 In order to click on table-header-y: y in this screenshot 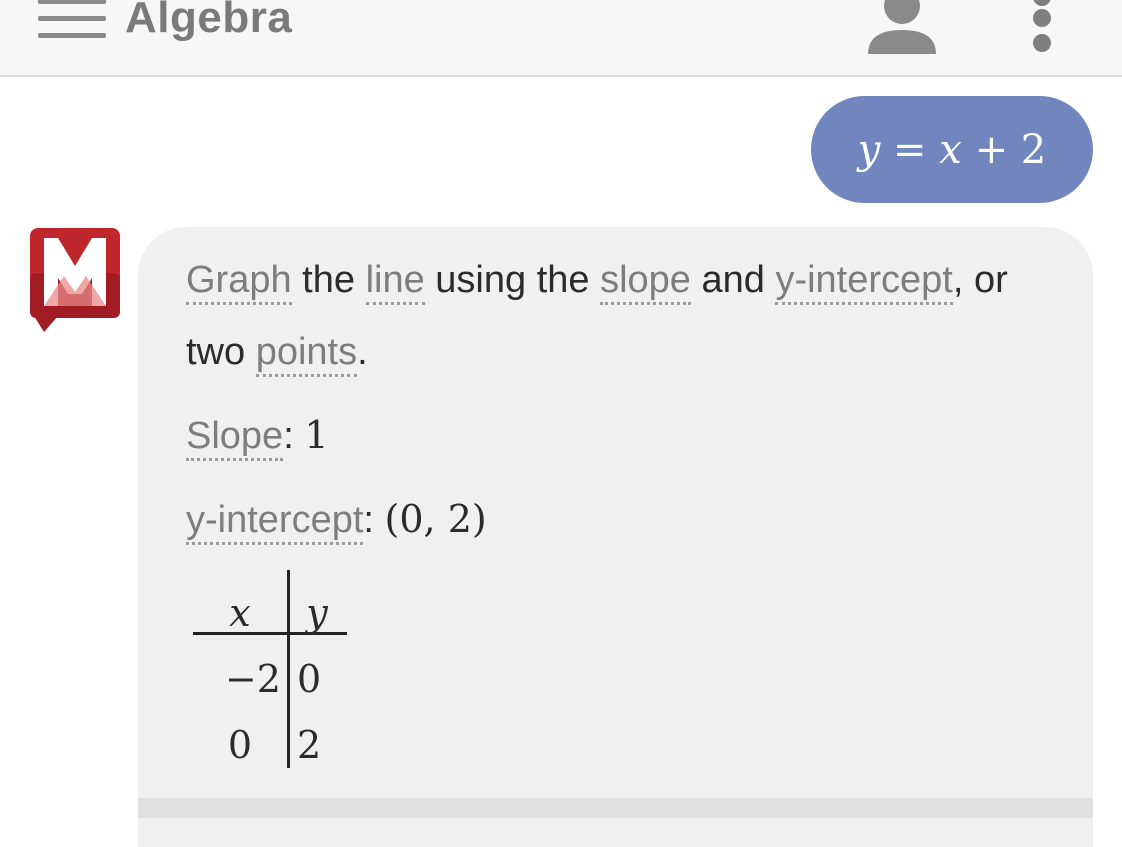, I will do `click(317, 613)`.